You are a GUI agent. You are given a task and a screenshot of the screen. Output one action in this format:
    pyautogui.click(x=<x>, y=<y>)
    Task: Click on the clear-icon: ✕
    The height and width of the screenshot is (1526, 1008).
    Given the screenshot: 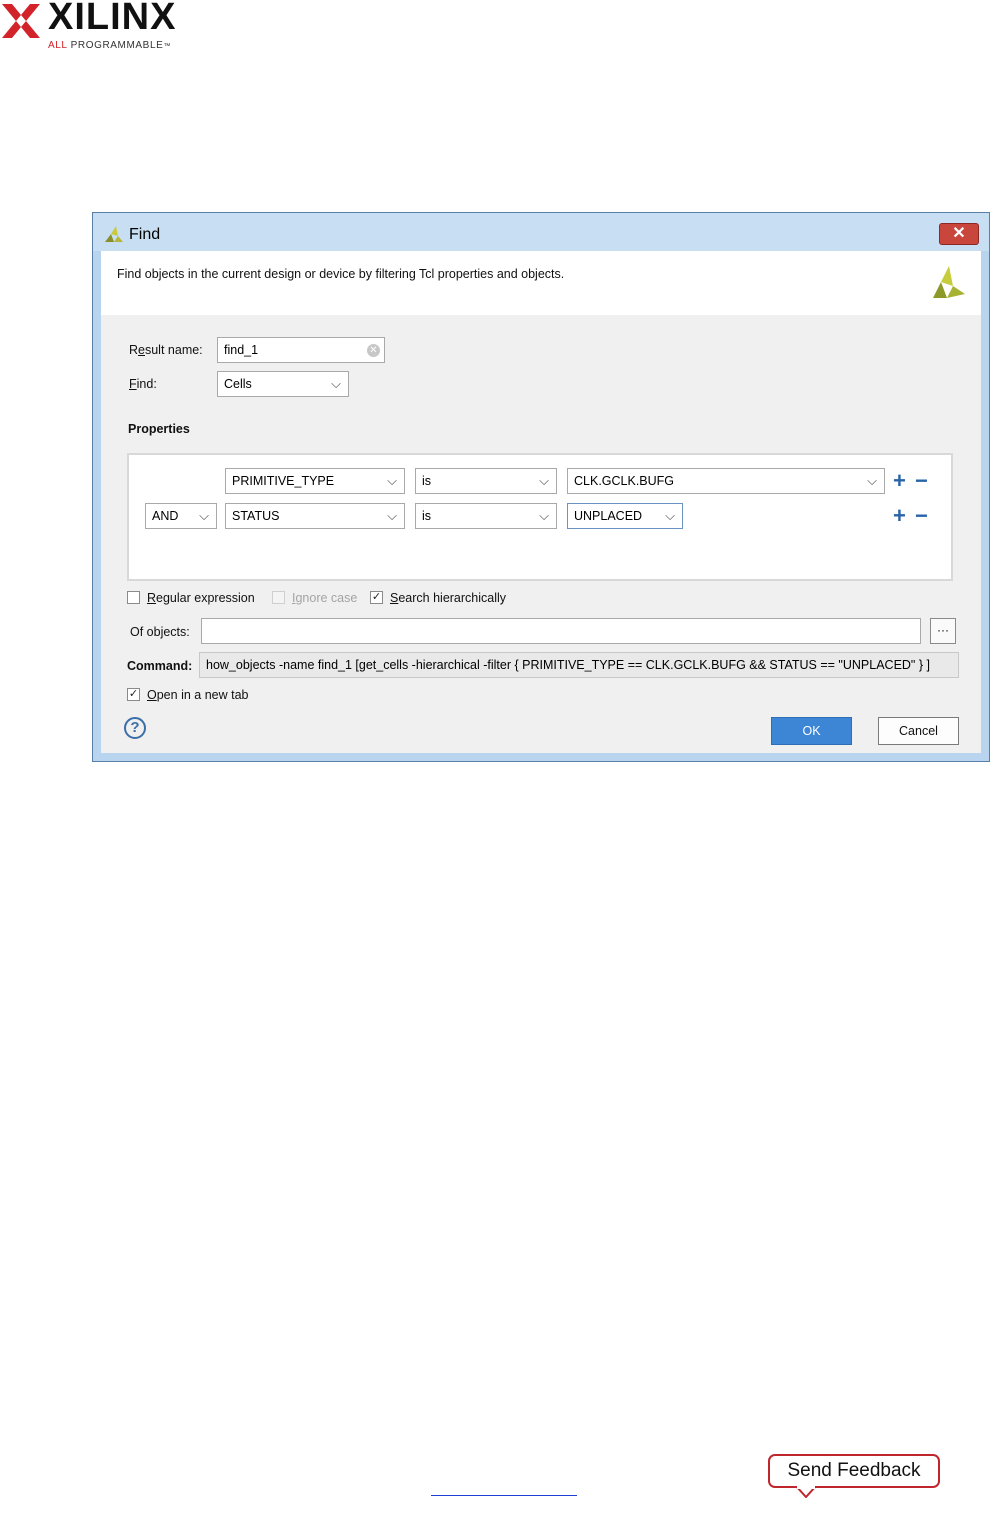 What is the action you would take?
    pyautogui.click(x=373, y=350)
    